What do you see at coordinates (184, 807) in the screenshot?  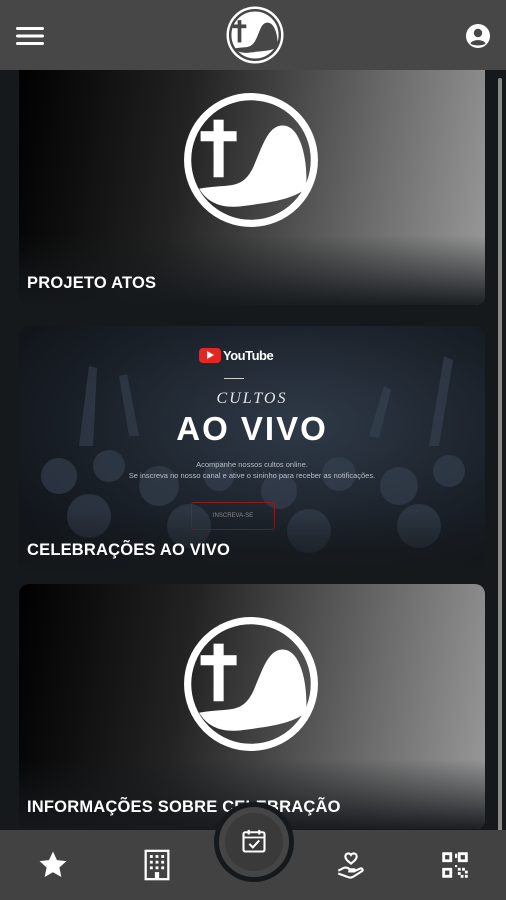 I see `card-title: INFORMAÇÕES SOBRE CELEBRAÇÃO` at bounding box center [184, 807].